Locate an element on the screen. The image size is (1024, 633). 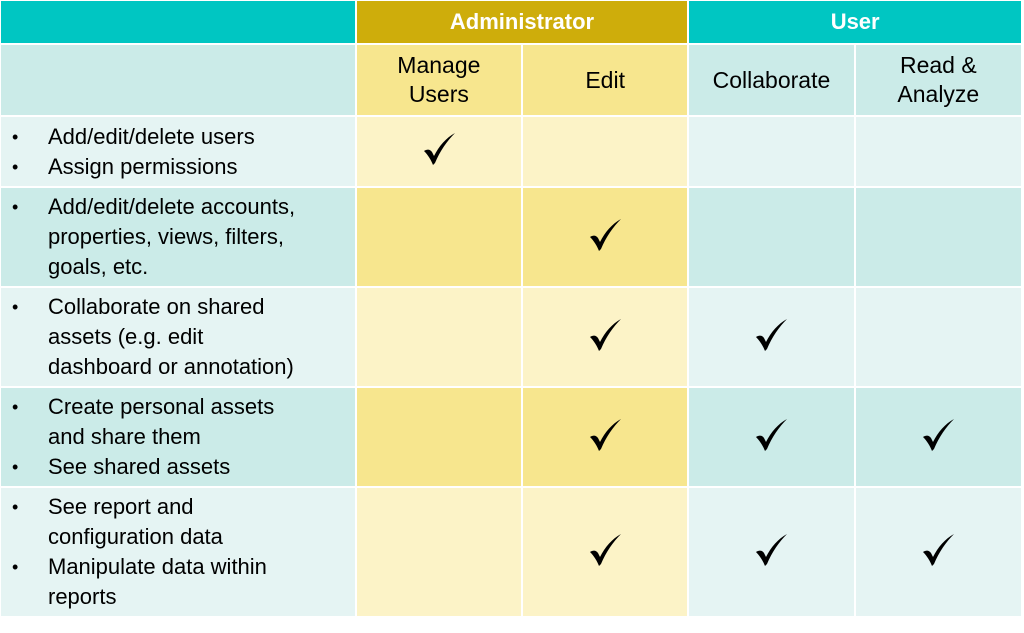
bullet-list: Add/edit/delete users Assign permissions is located at coordinates (178, 152).